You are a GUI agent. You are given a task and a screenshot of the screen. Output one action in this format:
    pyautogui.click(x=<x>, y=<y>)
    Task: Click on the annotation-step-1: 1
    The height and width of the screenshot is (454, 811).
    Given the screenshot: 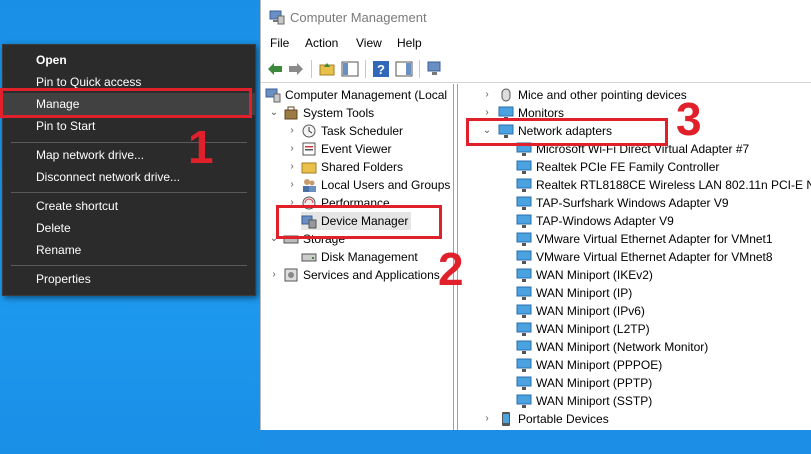 What is the action you would take?
    pyautogui.click(x=201, y=147)
    